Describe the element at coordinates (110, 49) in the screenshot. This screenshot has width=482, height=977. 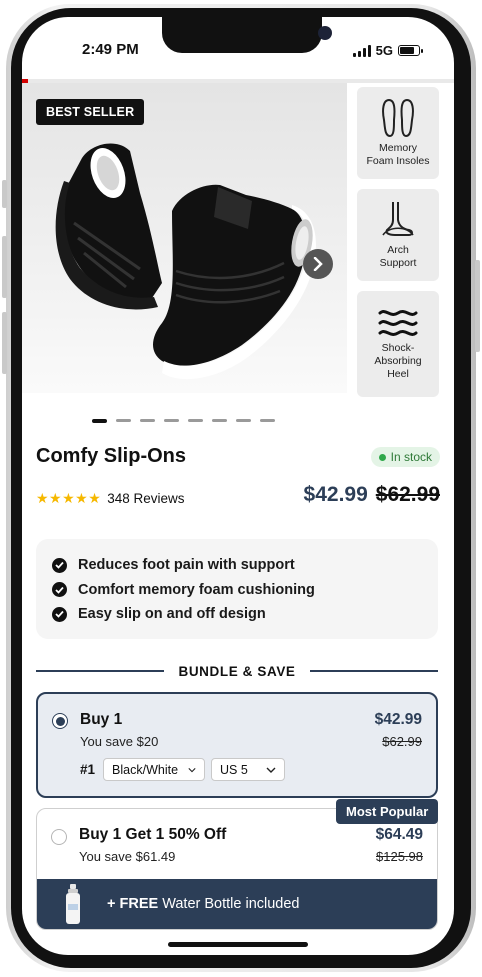
I see `status-time: 2:49 PM` at that location.